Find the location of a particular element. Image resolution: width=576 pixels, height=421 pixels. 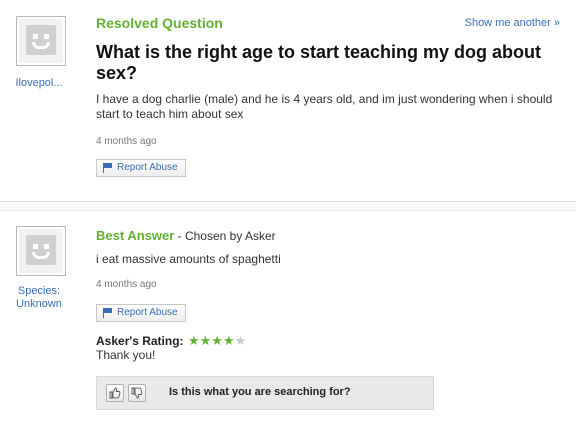

feedback-prompt: Is this what you are searching for? is located at coordinates (260, 392).